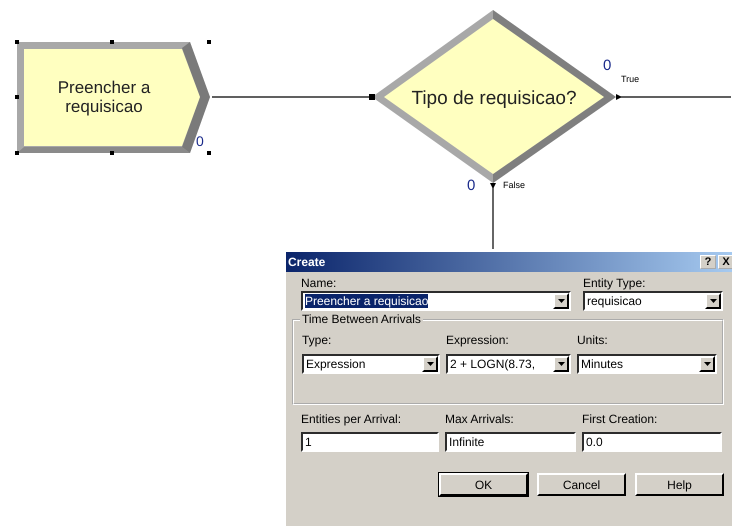 This screenshot has height=526, width=732. Describe the element at coordinates (371, 364) in the screenshot. I see `dropdown-field: Expression` at that location.